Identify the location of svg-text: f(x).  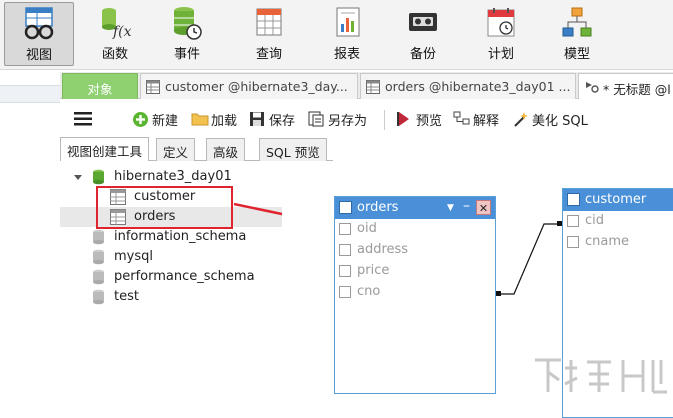
(121, 32).